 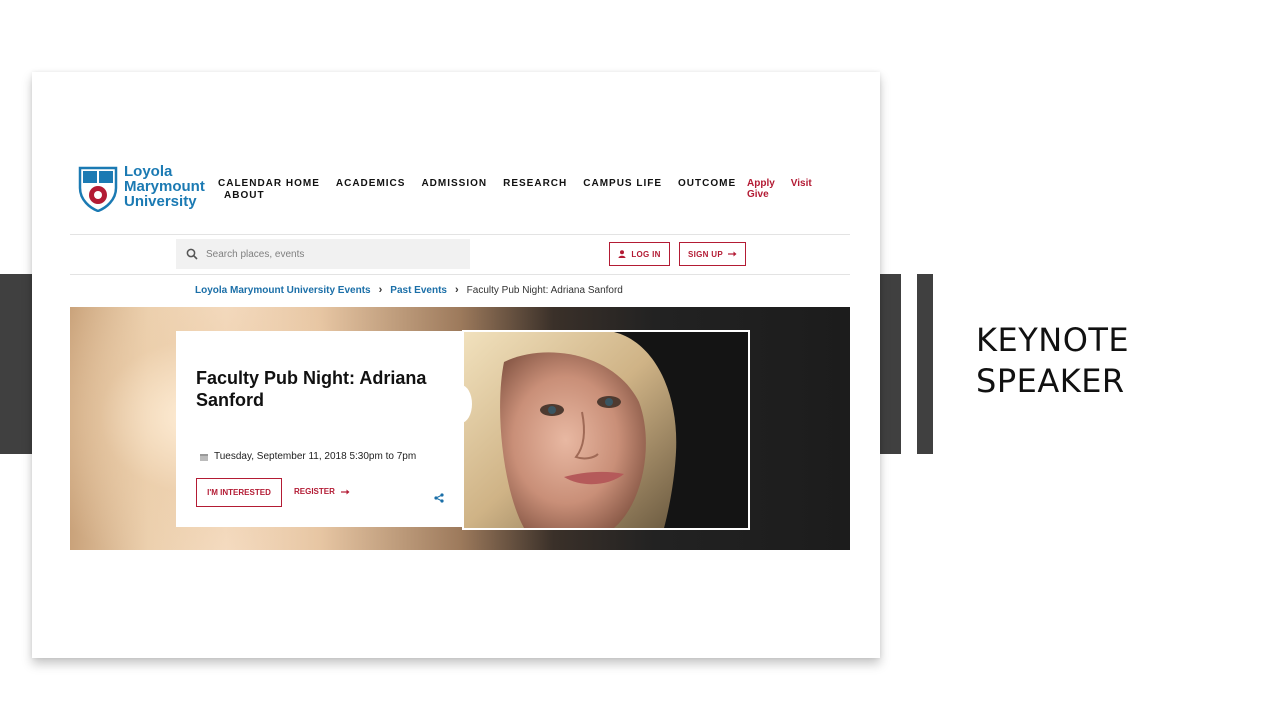 What do you see at coordinates (164, 186) in the screenshot?
I see `logo-line-2: Marymount` at bounding box center [164, 186].